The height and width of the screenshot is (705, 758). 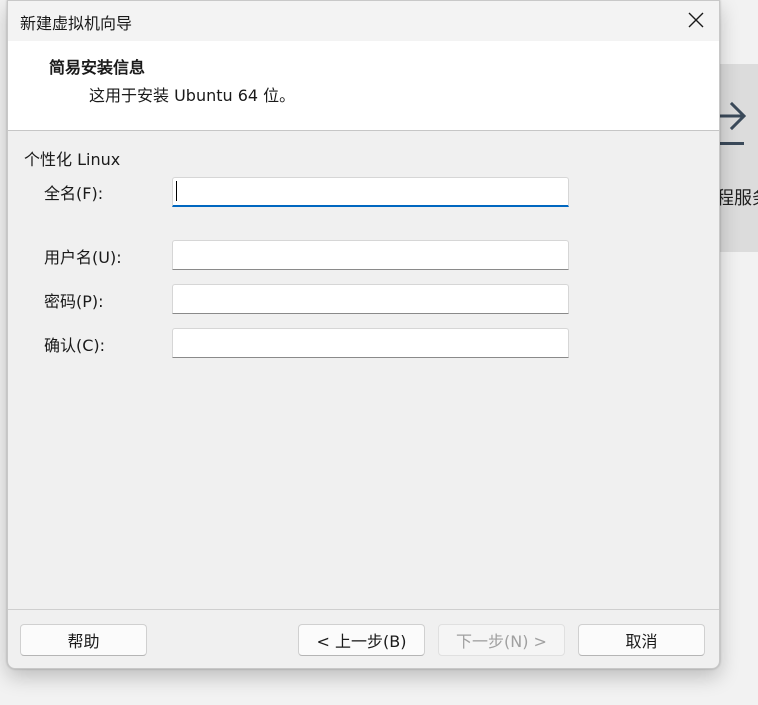 I want to click on close-icon, so click(x=696, y=20).